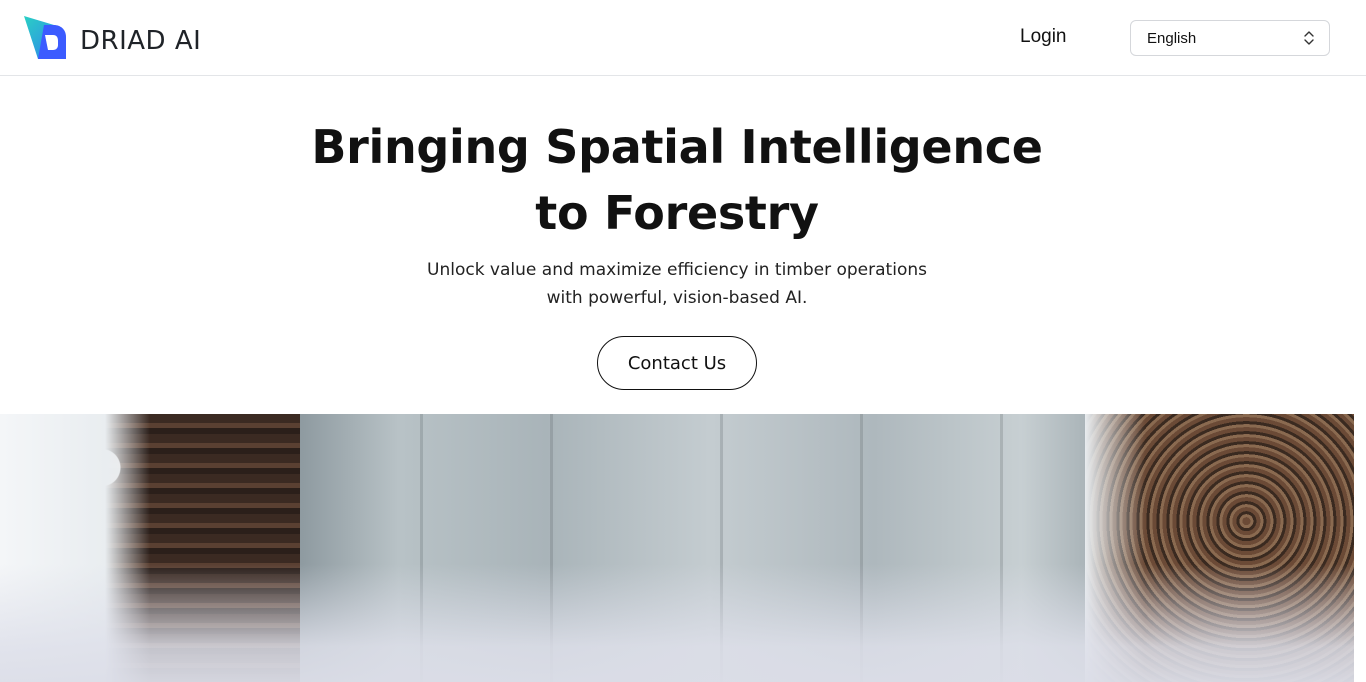  I want to click on contact-us-button: Contact Us, so click(677, 363).